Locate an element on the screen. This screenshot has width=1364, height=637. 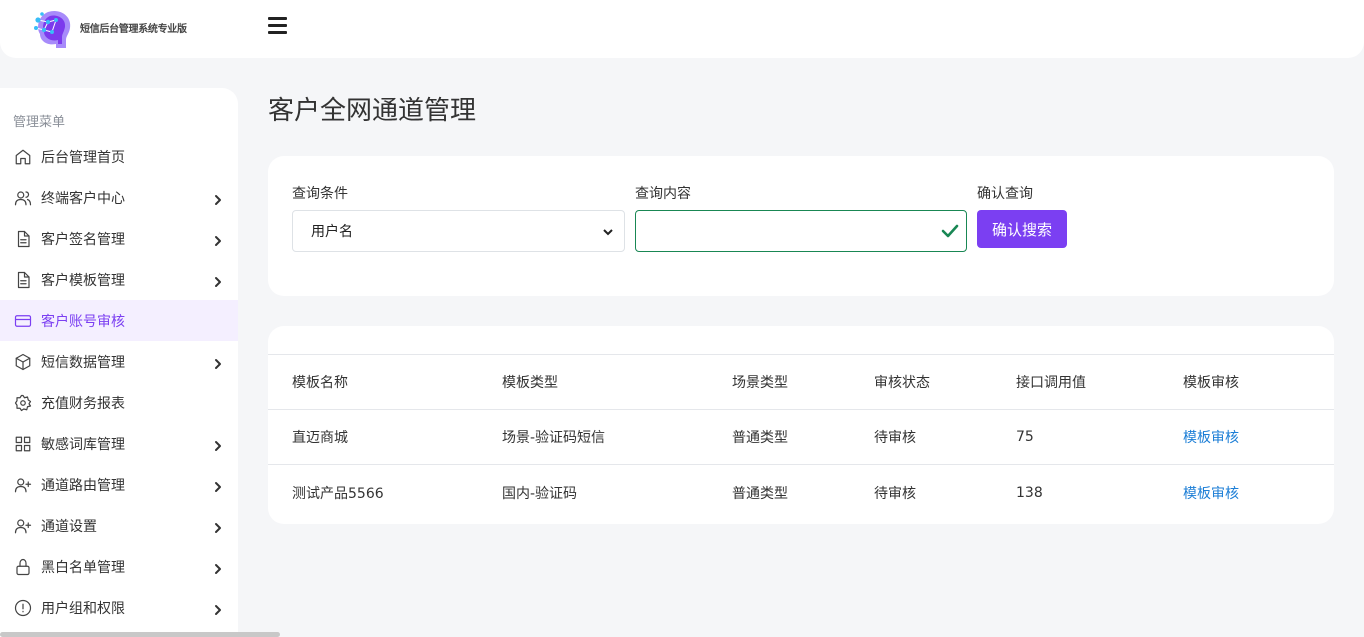
hamburger-menu-icon is located at coordinates (278, 27).